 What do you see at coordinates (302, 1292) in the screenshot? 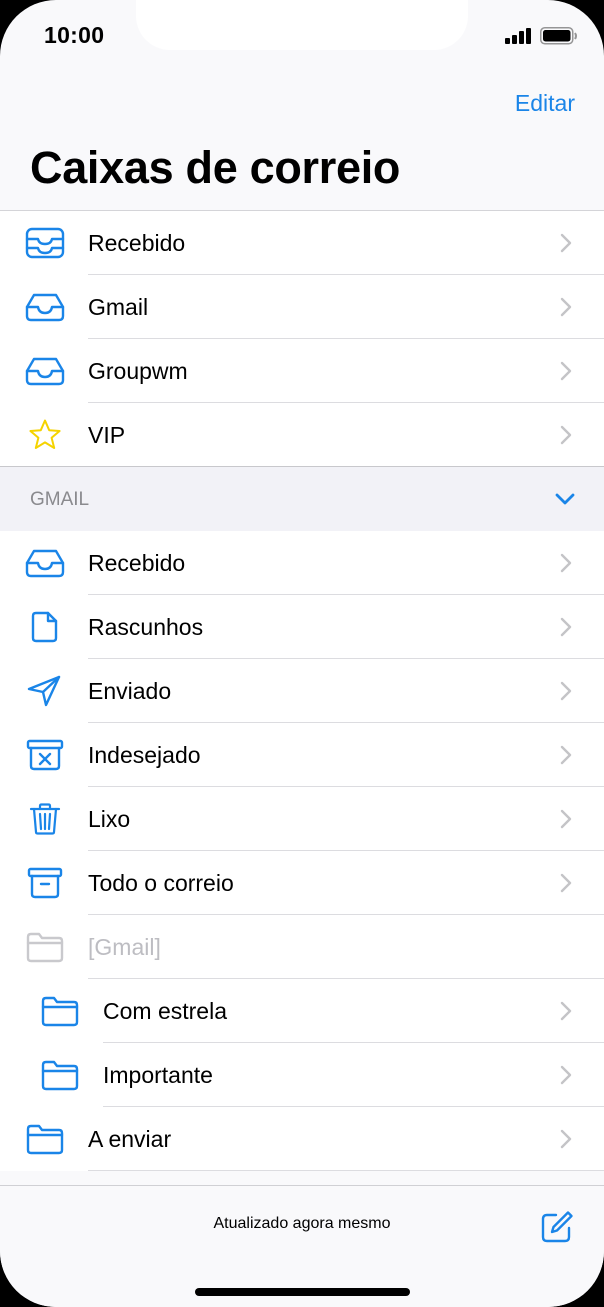
I see `home-indicator` at bounding box center [302, 1292].